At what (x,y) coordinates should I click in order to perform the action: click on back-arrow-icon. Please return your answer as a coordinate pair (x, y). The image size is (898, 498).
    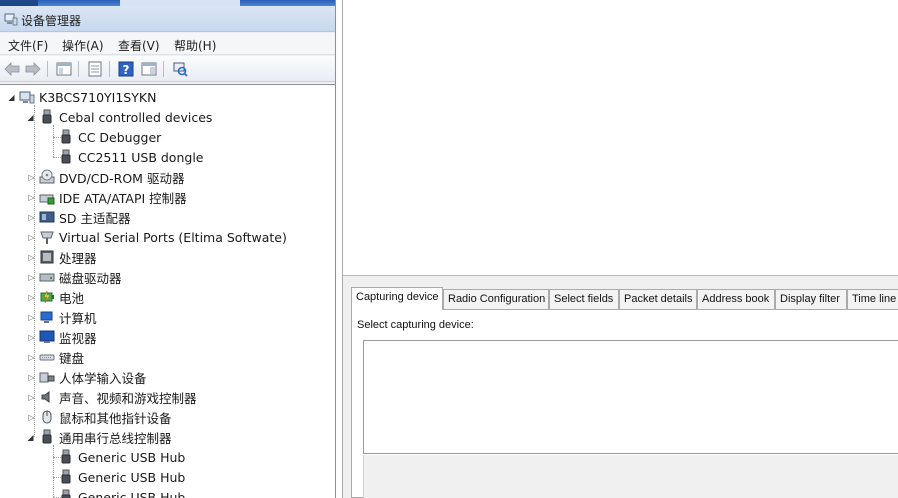
    Looking at the image, I should click on (12, 69).